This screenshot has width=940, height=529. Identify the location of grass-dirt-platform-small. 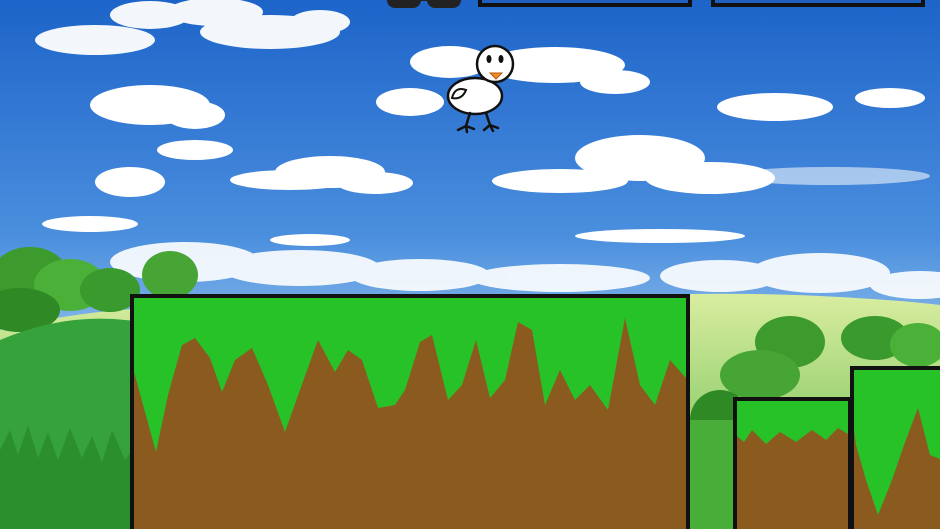
(792, 463).